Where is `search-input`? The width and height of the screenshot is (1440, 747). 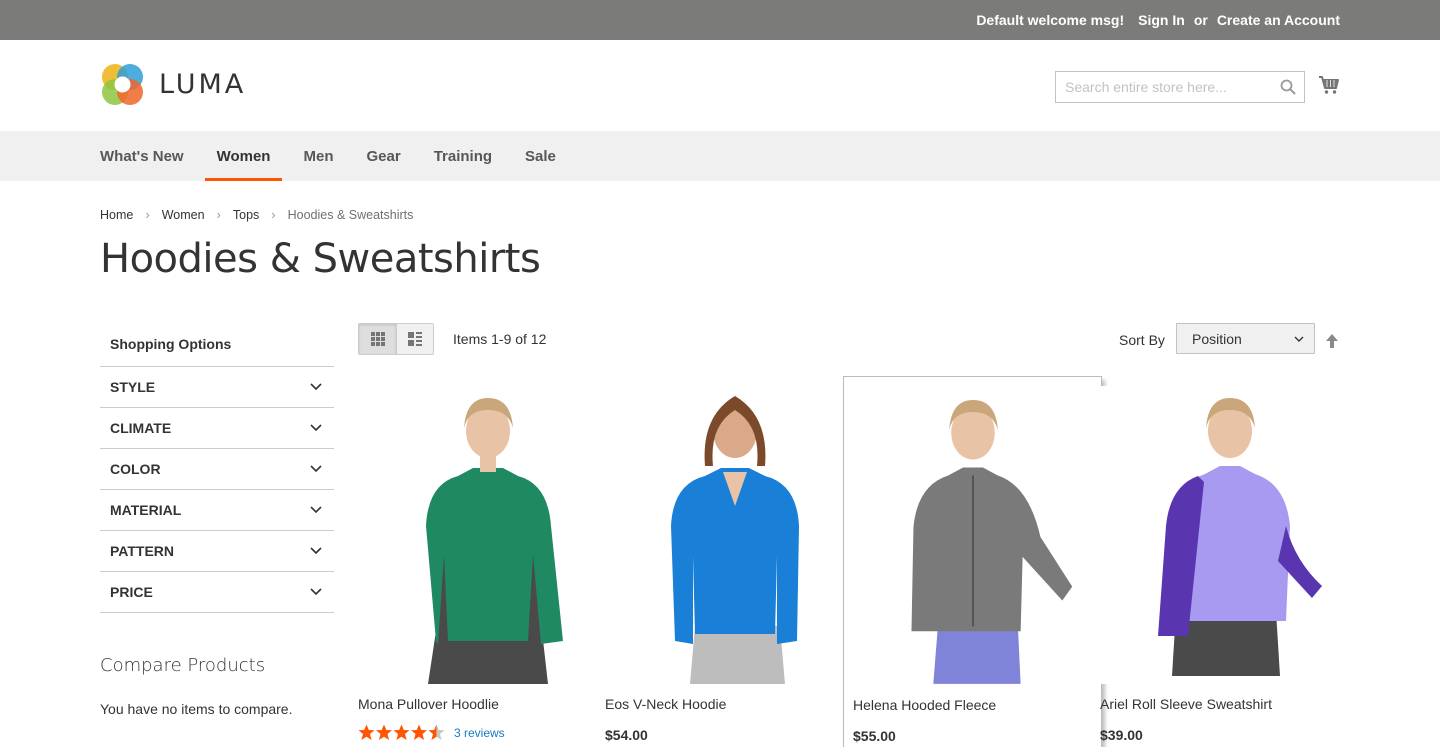
search-input is located at coordinates (1180, 87).